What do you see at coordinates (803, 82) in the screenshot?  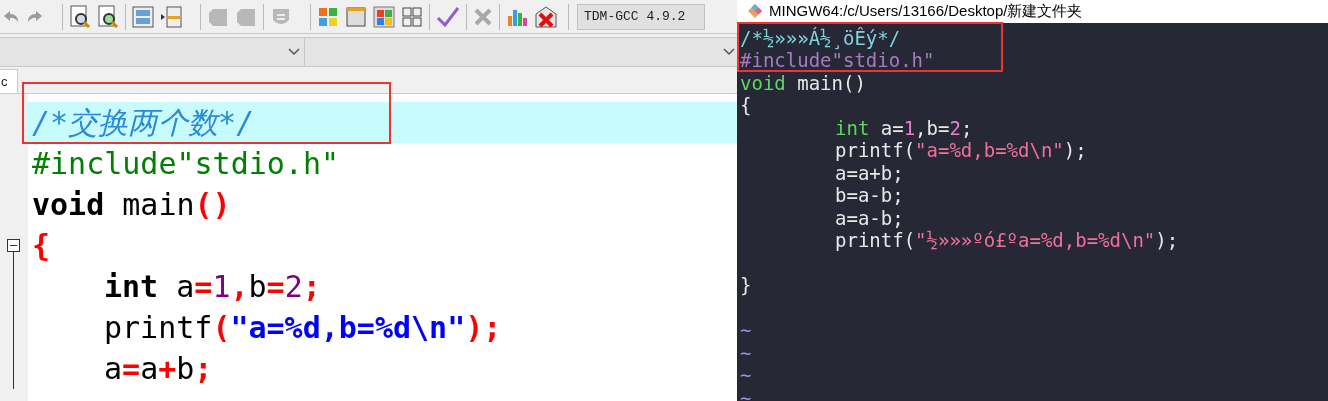 I see `terminal-line: void main()` at bounding box center [803, 82].